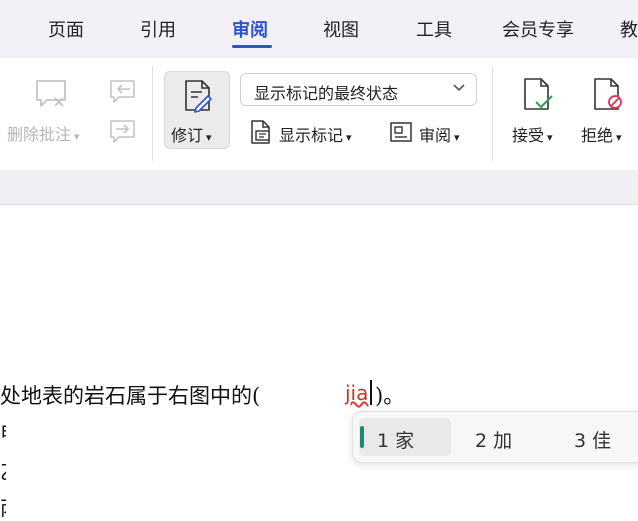 This screenshot has width=638, height=521. What do you see at coordinates (362, 437) in the screenshot?
I see `ime-selection-indicator` at bounding box center [362, 437].